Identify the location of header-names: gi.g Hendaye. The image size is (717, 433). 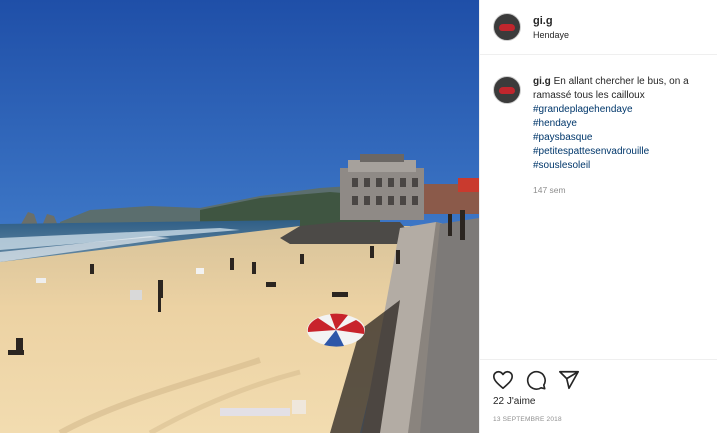
(551, 27).